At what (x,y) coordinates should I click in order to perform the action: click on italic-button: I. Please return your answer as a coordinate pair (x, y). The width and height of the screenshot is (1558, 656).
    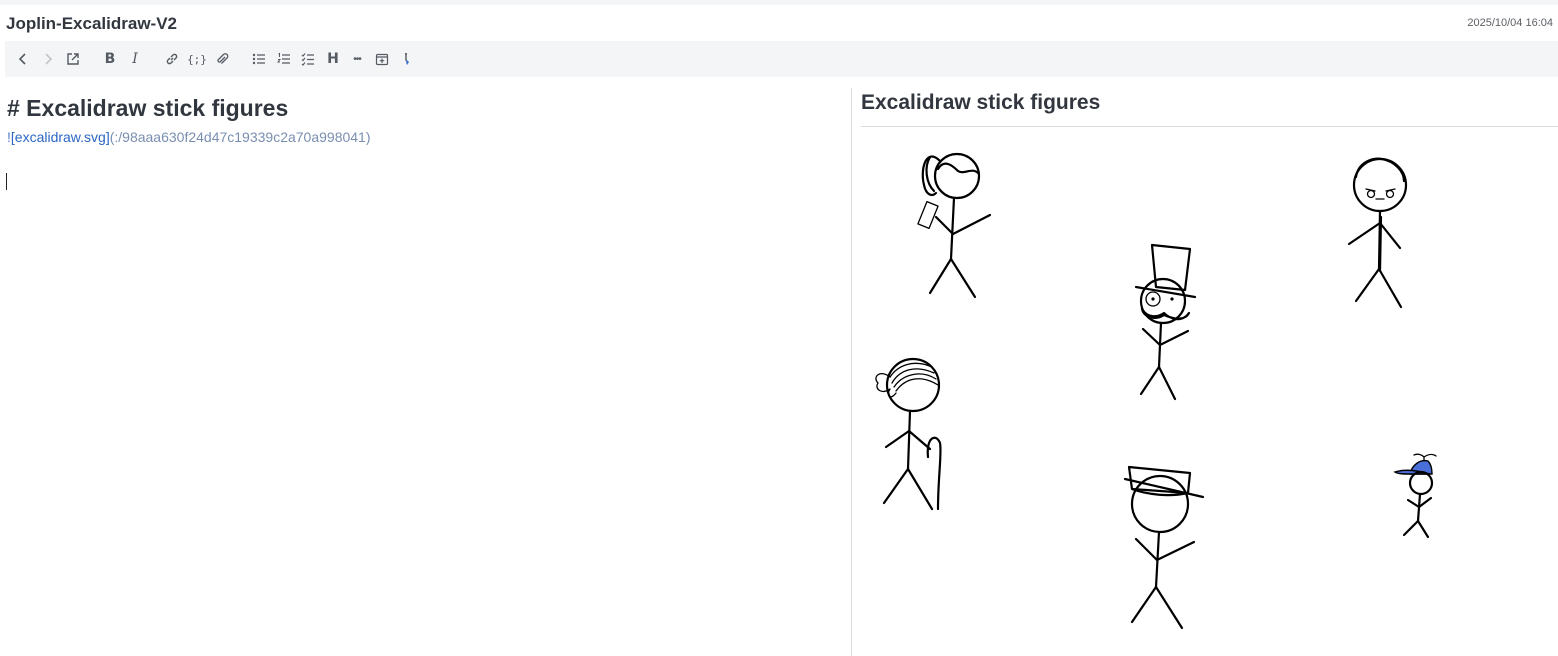
    Looking at the image, I should click on (135, 59).